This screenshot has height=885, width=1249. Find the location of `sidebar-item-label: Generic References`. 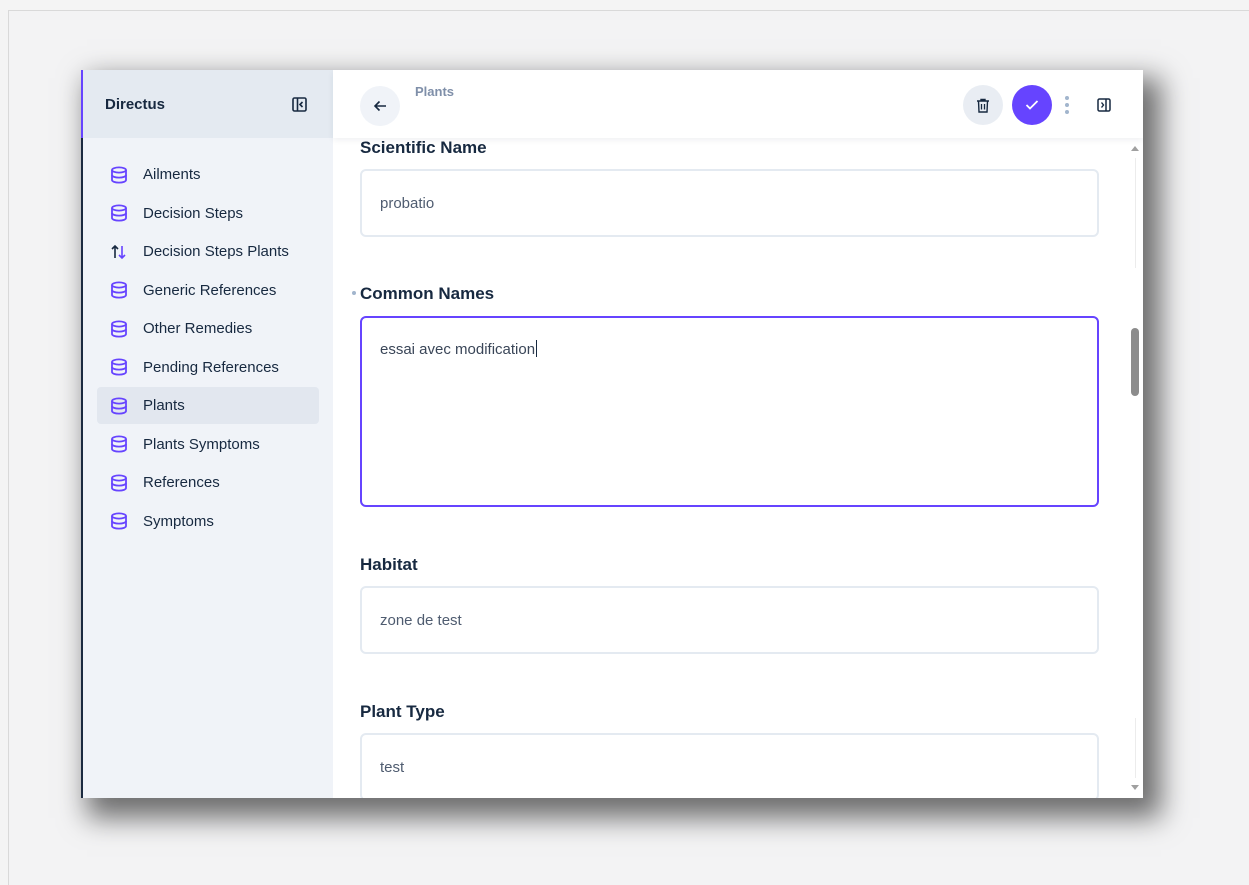

sidebar-item-label: Generic References is located at coordinates (210, 290).